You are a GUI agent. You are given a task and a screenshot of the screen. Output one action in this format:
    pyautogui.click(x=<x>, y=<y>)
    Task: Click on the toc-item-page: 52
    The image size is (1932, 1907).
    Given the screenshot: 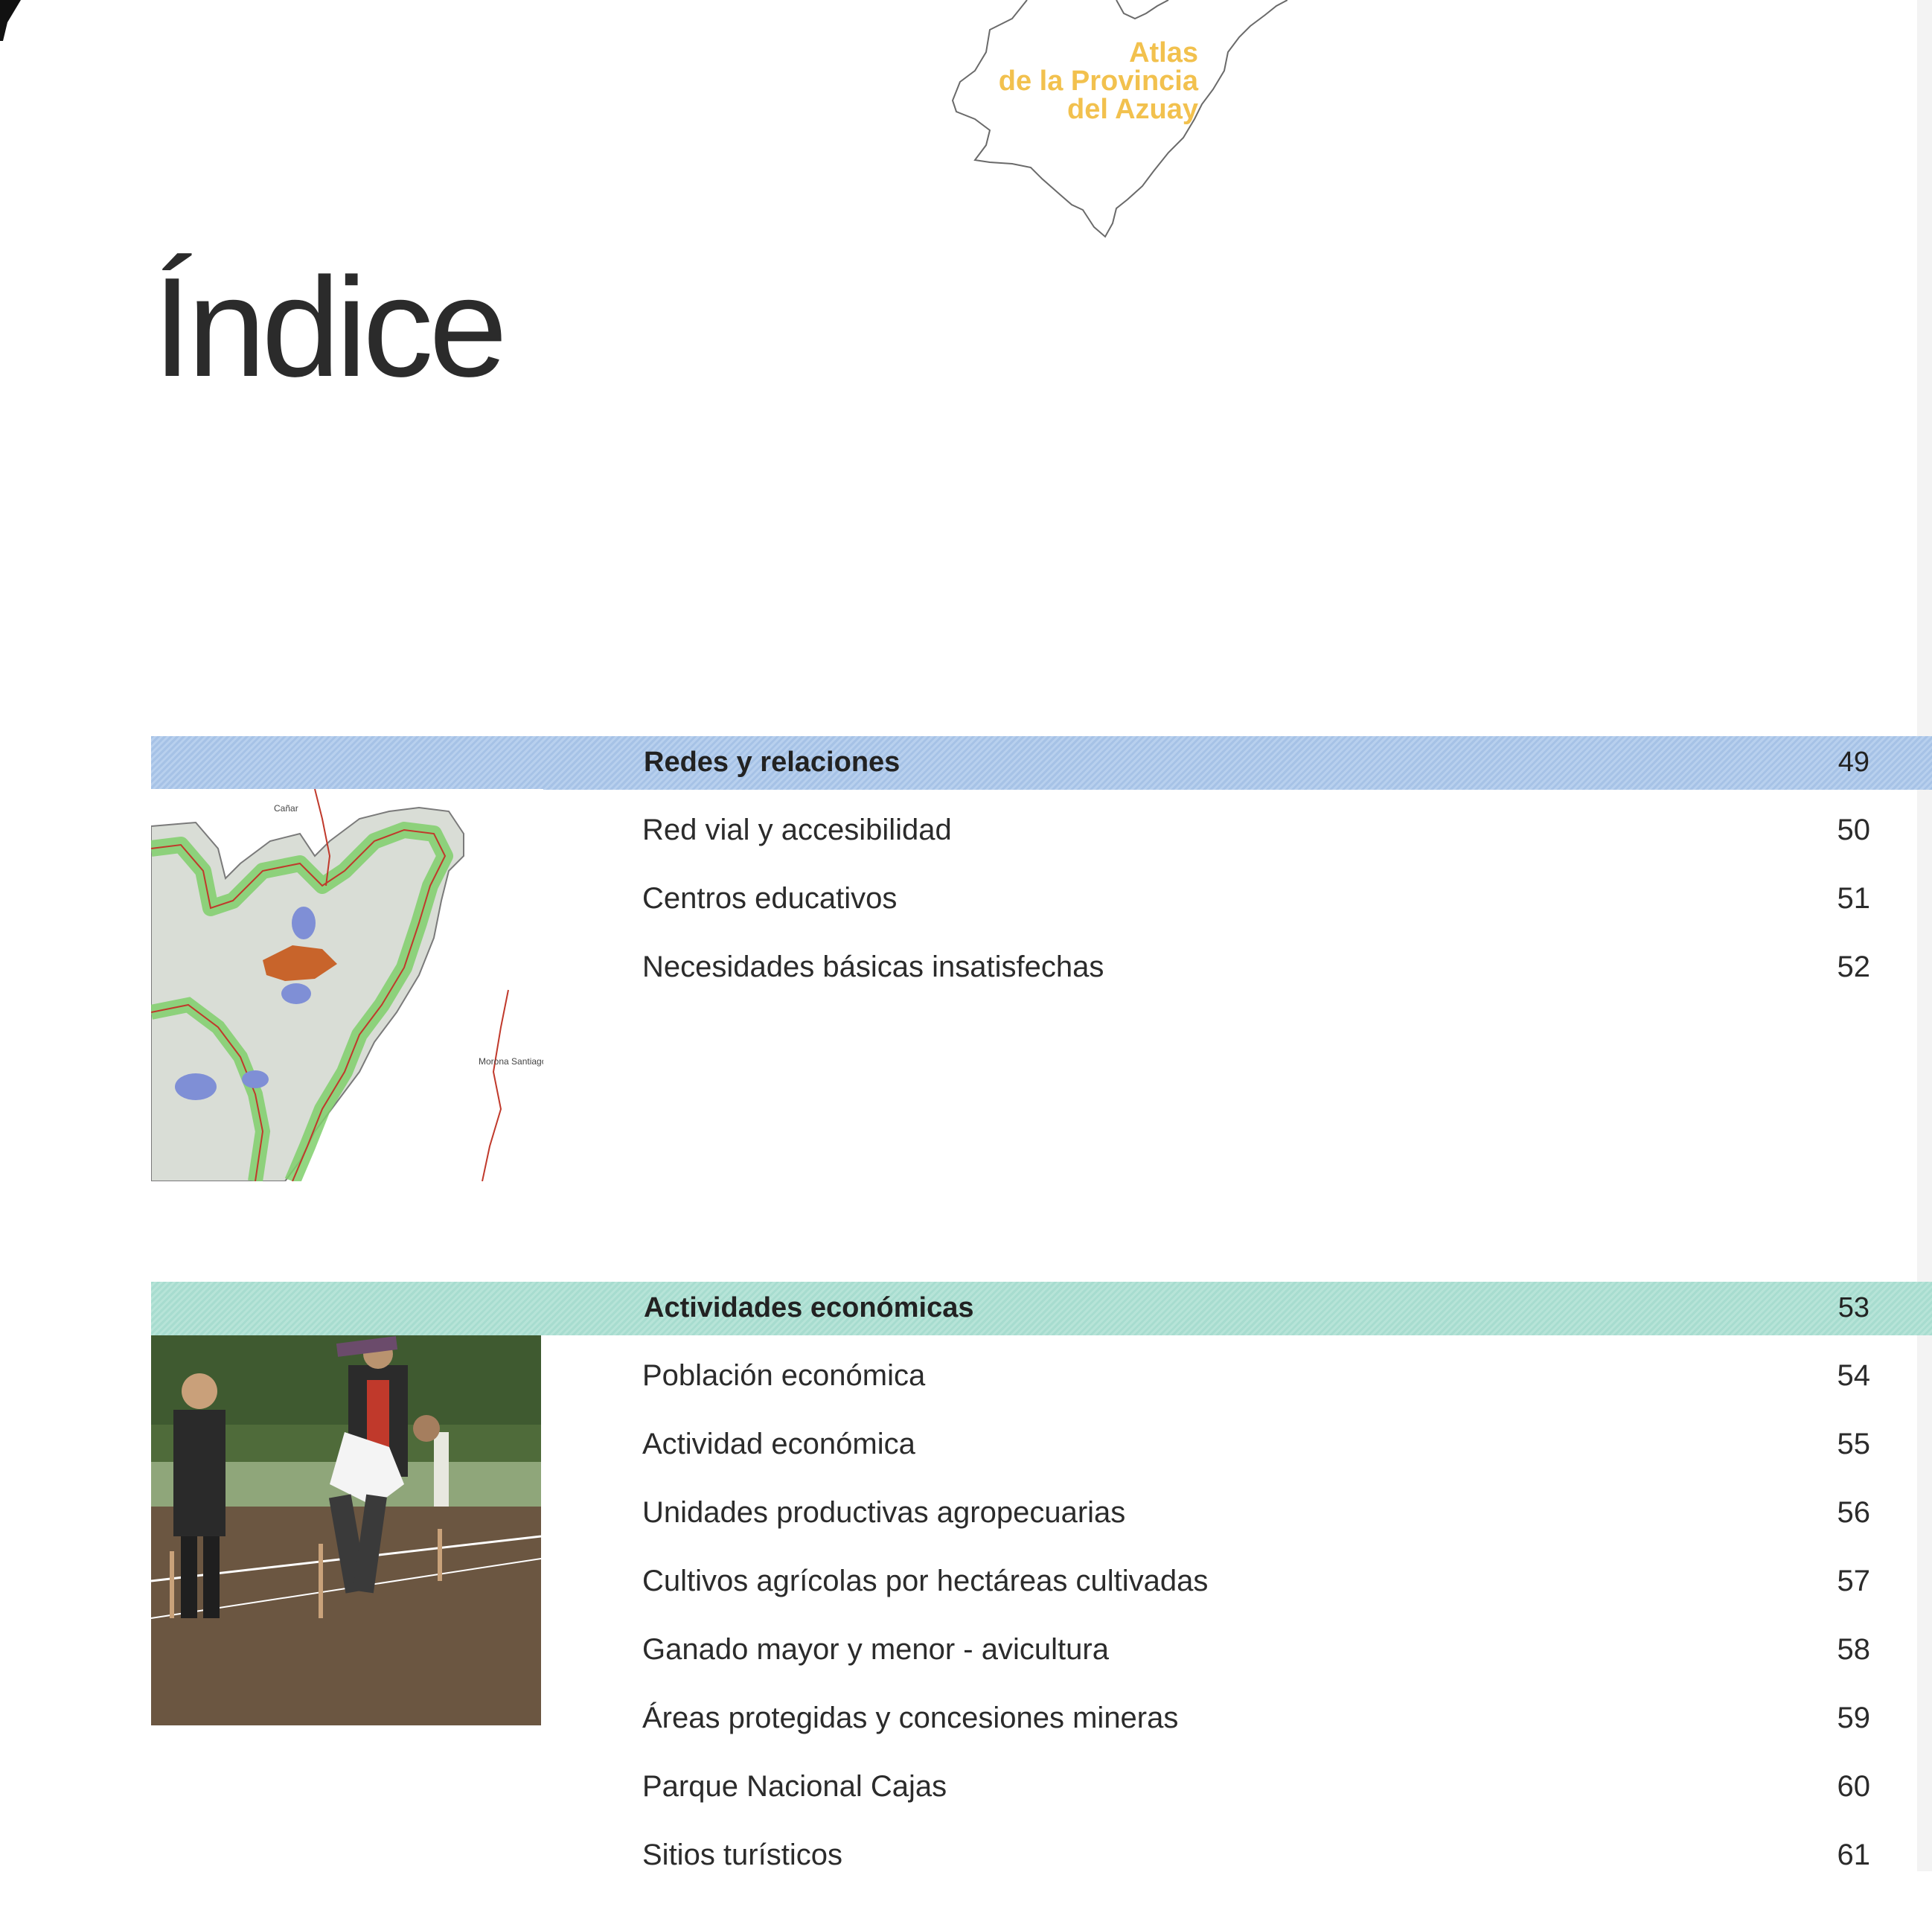 What is the action you would take?
    pyautogui.click(x=1854, y=967)
    